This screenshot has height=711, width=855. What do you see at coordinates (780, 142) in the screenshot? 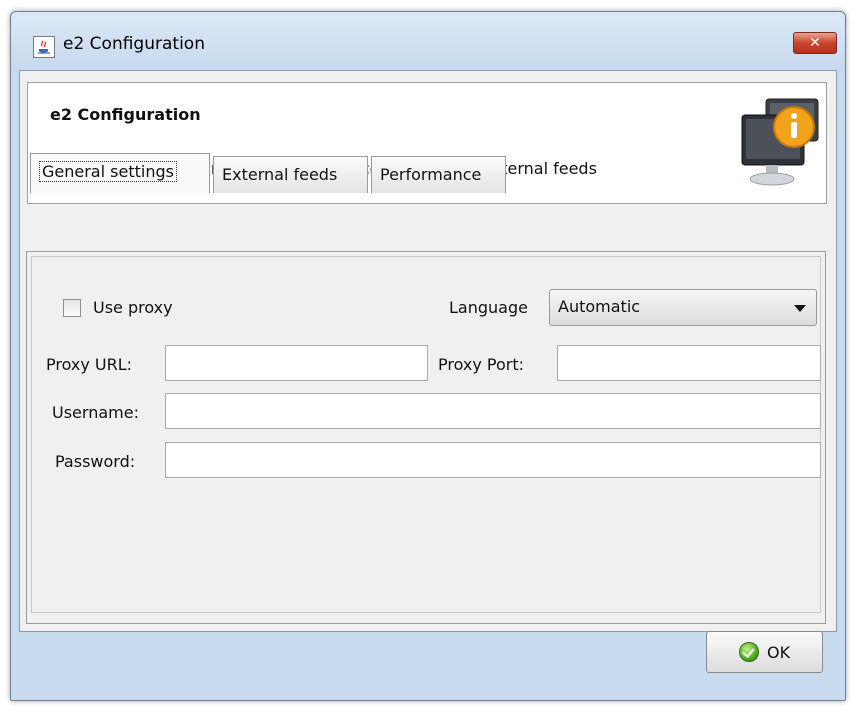
I see `info-monitor-icon` at bounding box center [780, 142].